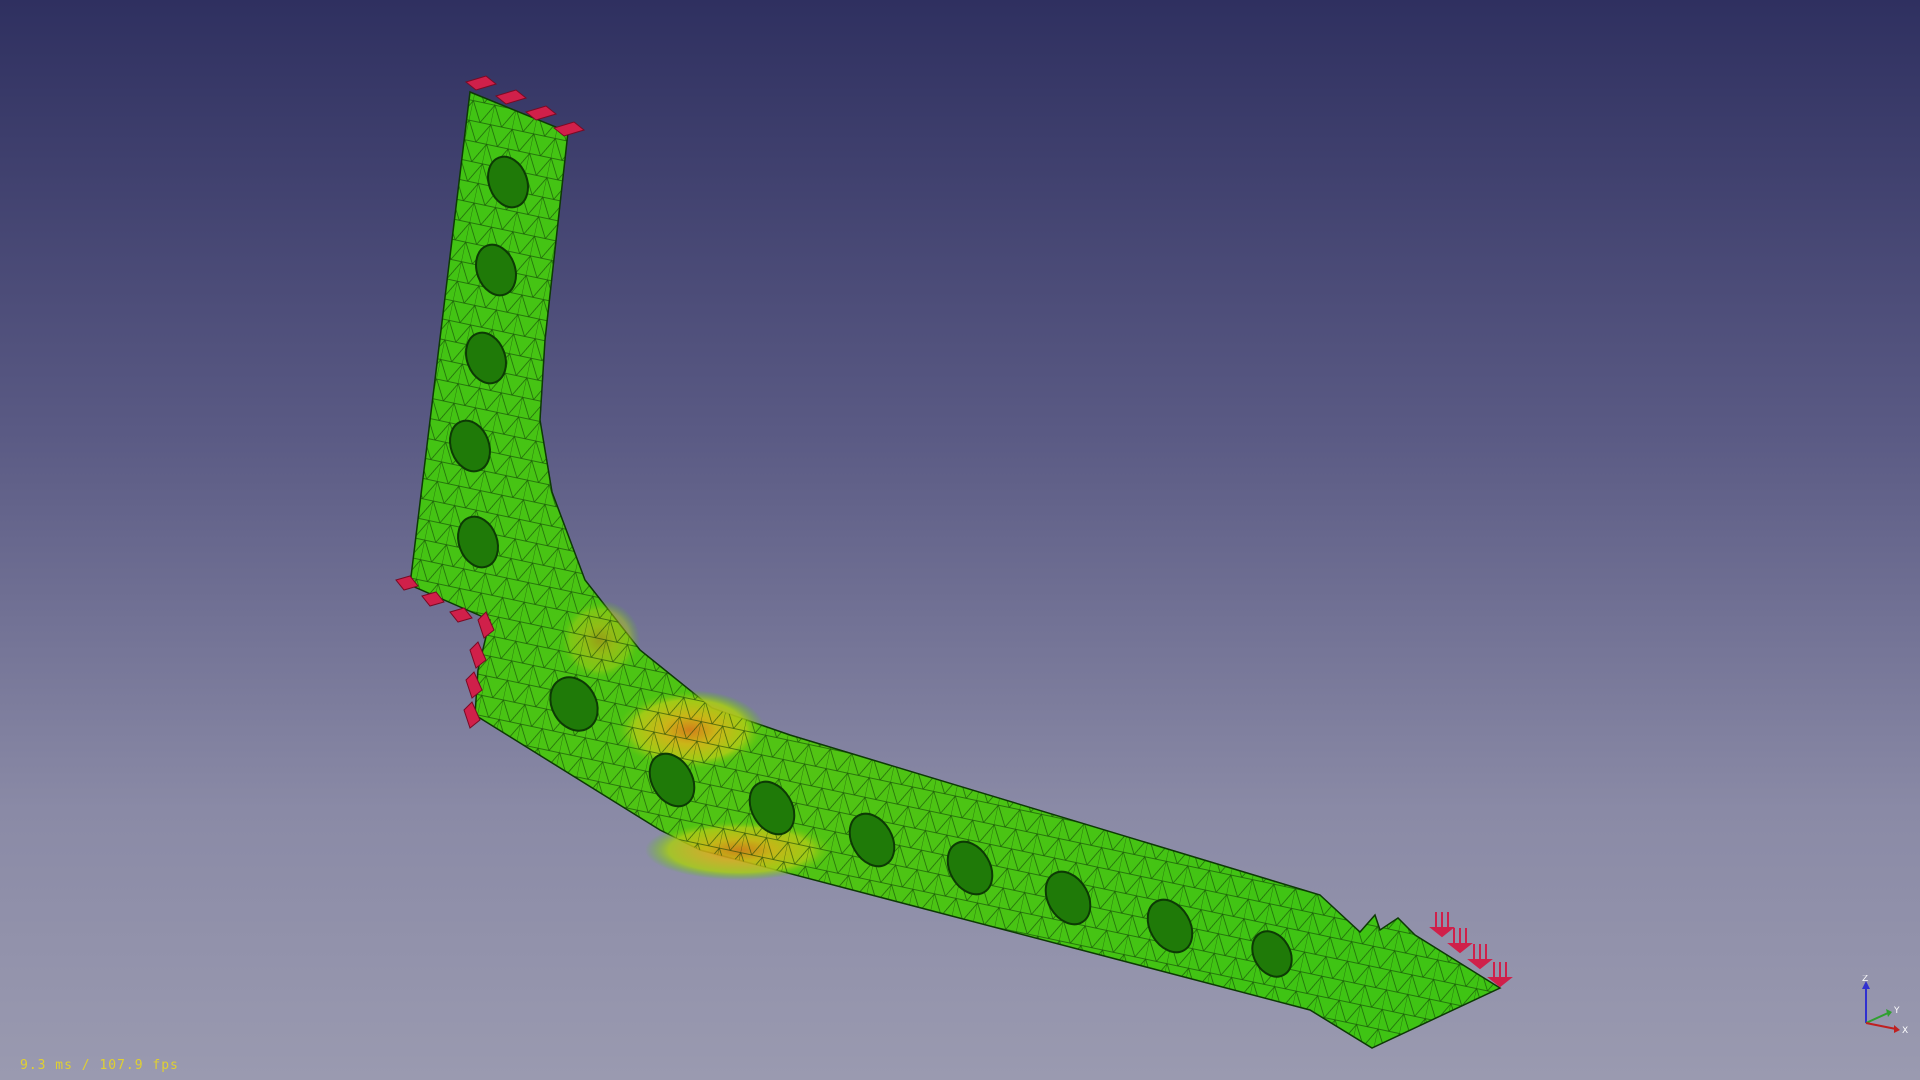  I want to click on axis-y-label: Y, so click(1896, 1011).